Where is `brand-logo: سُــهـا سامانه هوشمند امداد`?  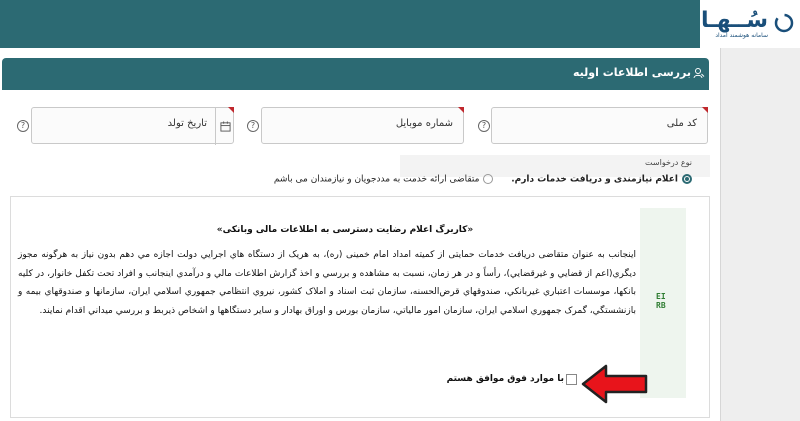
brand-logo: سُــهـا سامانه هوشمند امداد is located at coordinates (750, 24).